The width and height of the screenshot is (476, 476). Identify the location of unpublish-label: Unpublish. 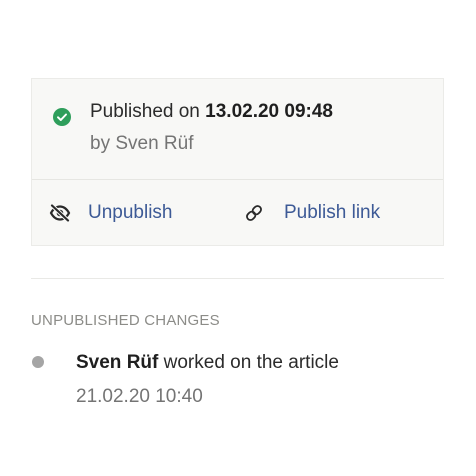
(130, 212).